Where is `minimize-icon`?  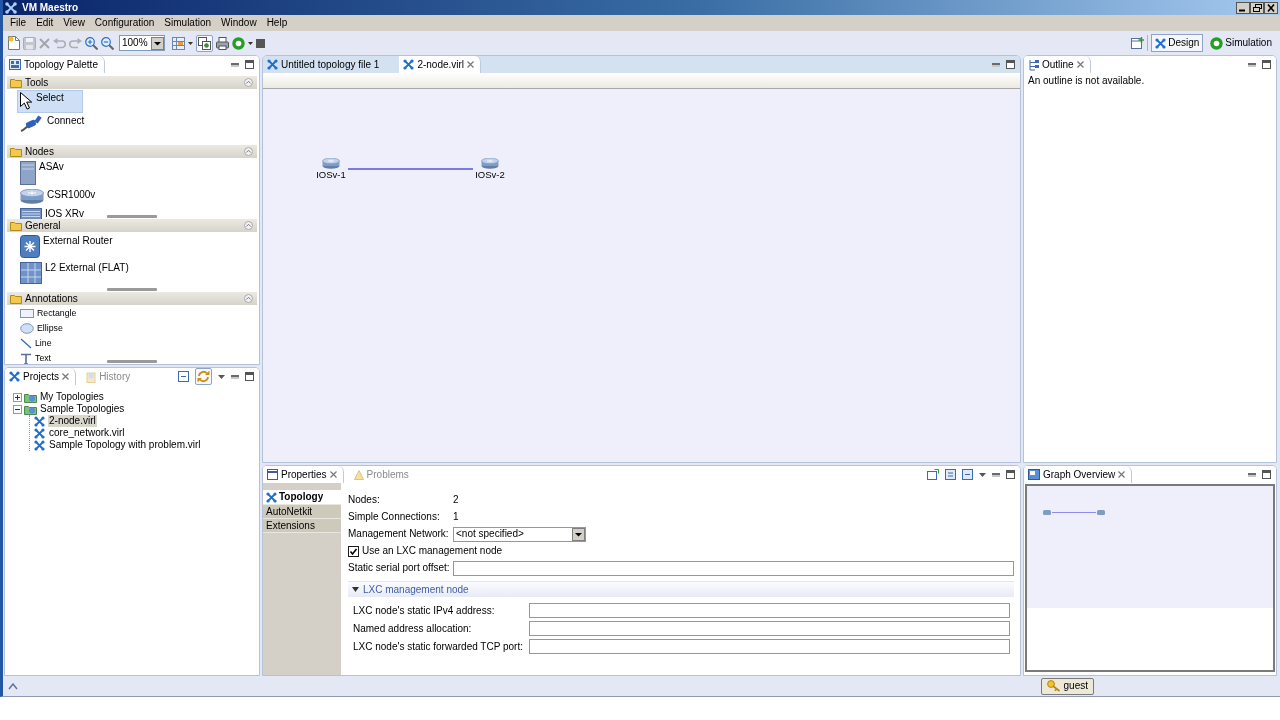 minimize-icon is located at coordinates (1243, 7).